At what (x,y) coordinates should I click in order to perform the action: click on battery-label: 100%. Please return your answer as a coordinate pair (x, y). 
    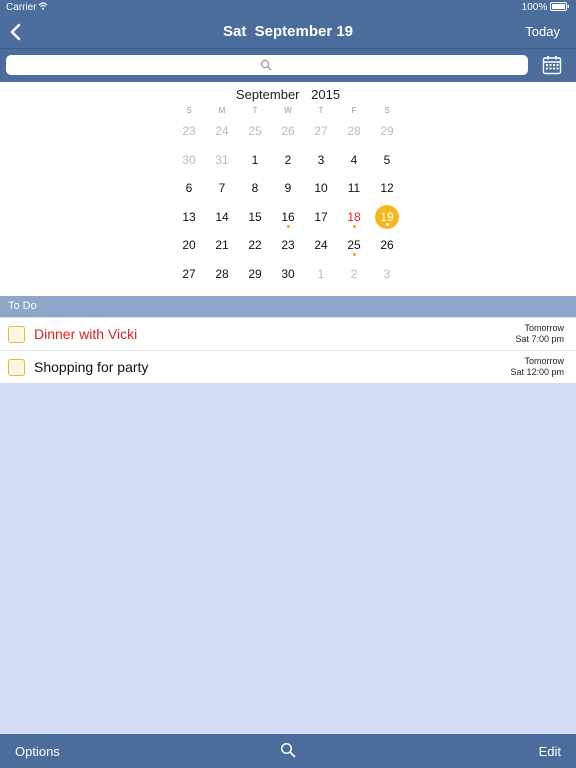
    Looking at the image, I should click on (534, 7).